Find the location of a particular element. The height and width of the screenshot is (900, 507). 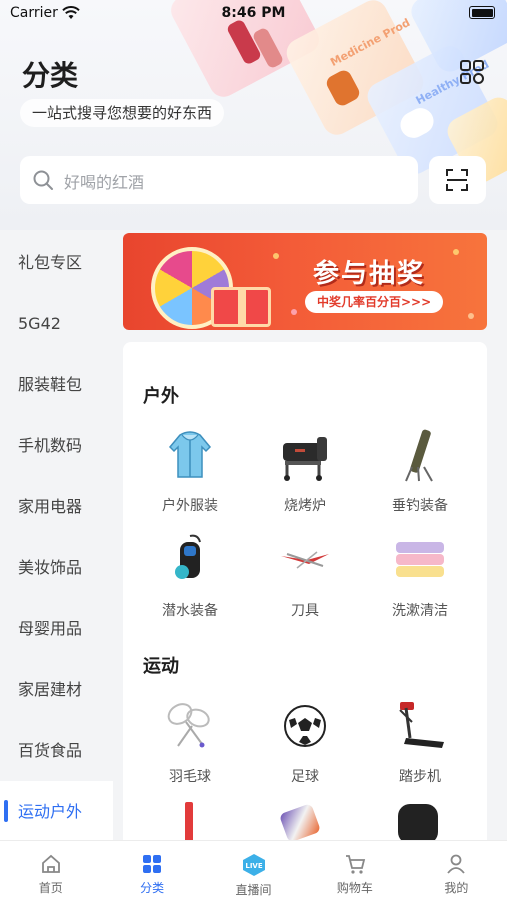

cart-icon is located at coordinates (355, 864).